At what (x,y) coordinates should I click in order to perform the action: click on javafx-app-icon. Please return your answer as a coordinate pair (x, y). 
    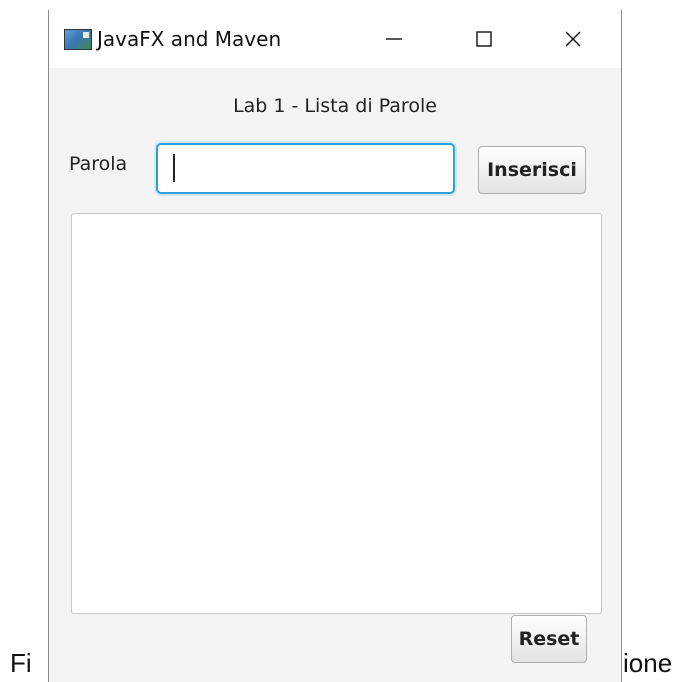
    Looking at the image, I should click on (78, 39).